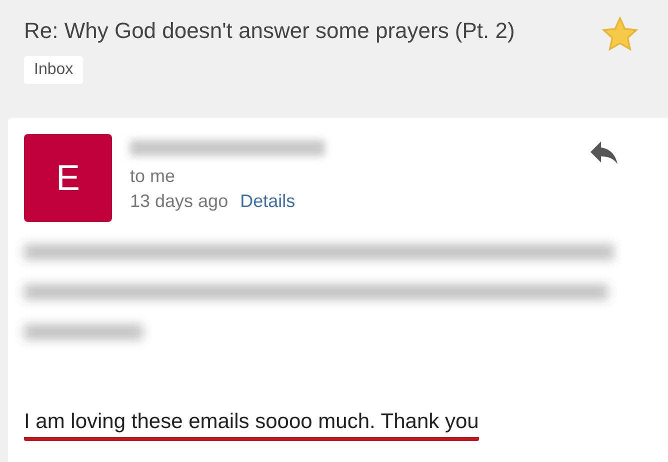 The width and height of the screenshot is (668, 462). I want to click on recipient-text: to me, so click(153, 176).